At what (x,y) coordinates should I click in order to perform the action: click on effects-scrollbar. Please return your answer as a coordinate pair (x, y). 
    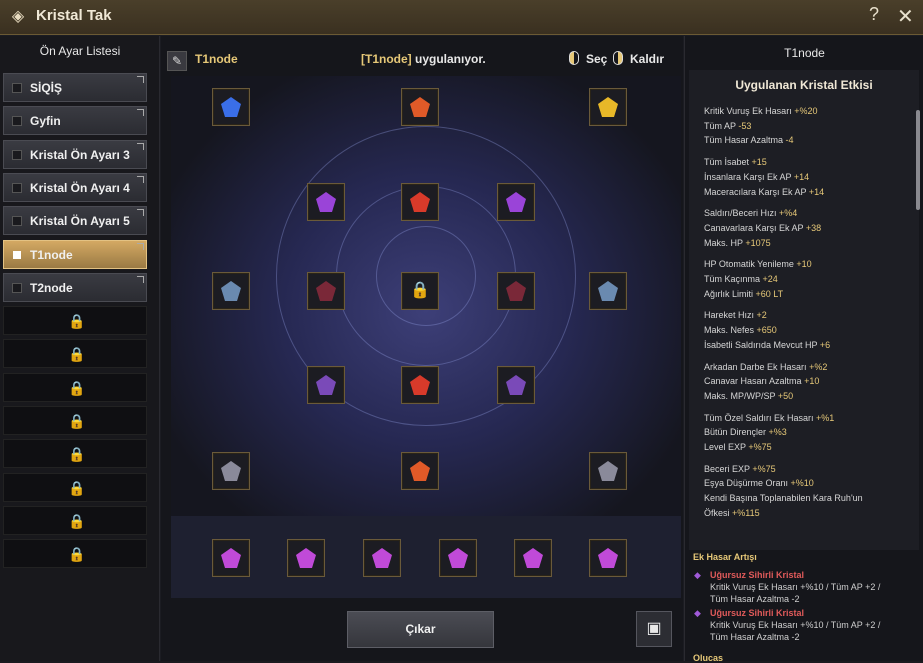
    Looking at the image, I should click on (918, 160).